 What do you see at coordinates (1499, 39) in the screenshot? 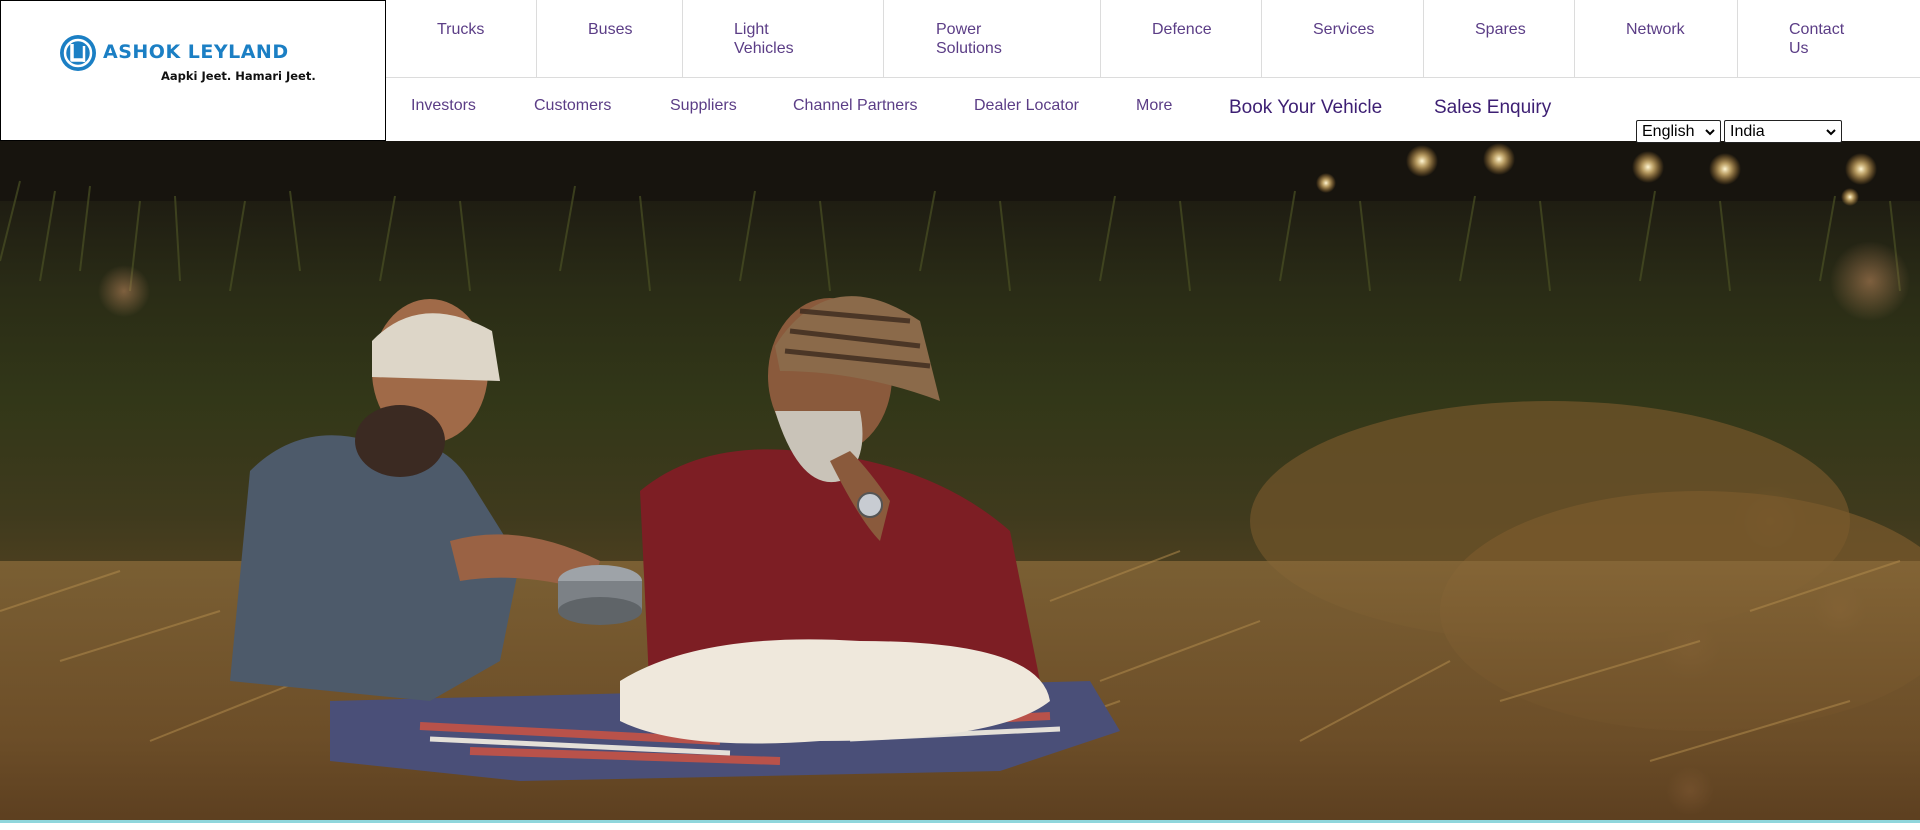
I see `nav-item-spares: Spares` at bounding box center [1499, 39].